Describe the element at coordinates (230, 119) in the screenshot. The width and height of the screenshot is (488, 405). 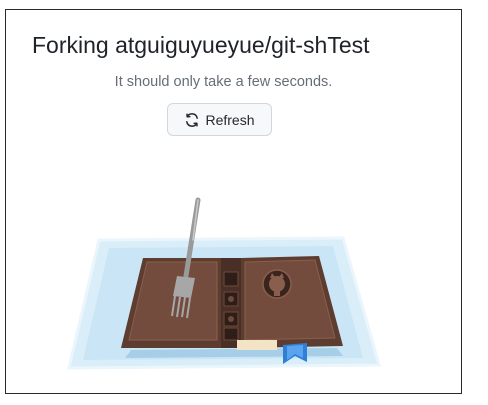
I see `refresh-button-label: Refresh` at that location.